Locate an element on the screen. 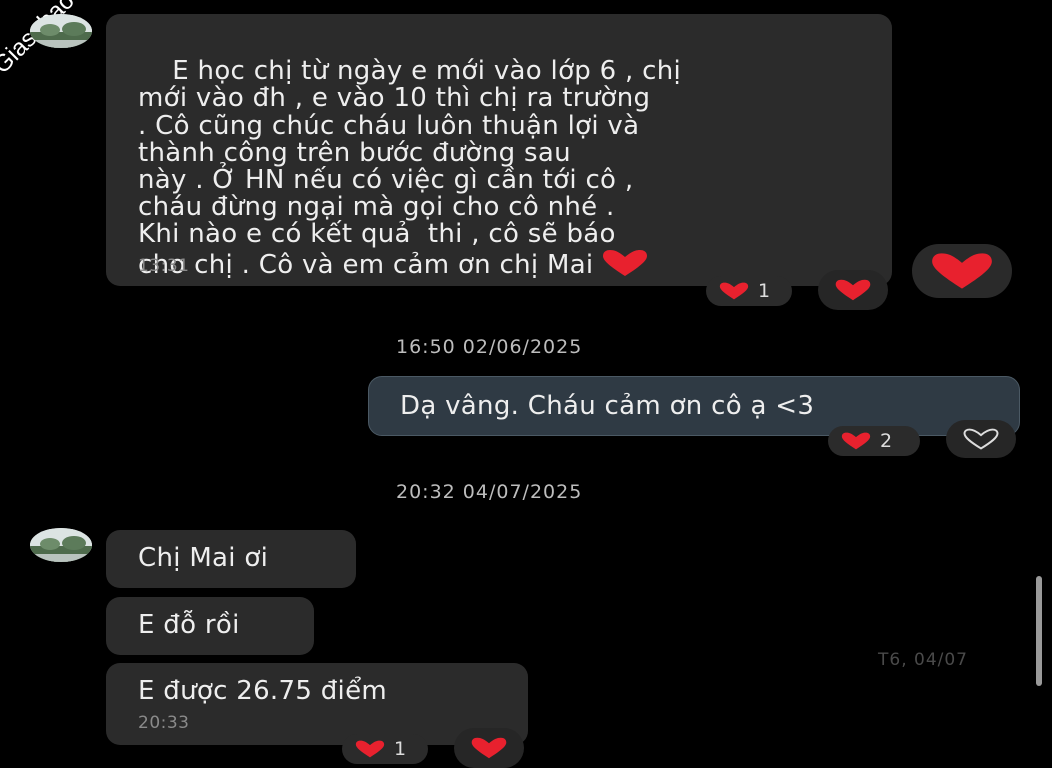  heart-emoji-icon is located at coordinates (625, 263).